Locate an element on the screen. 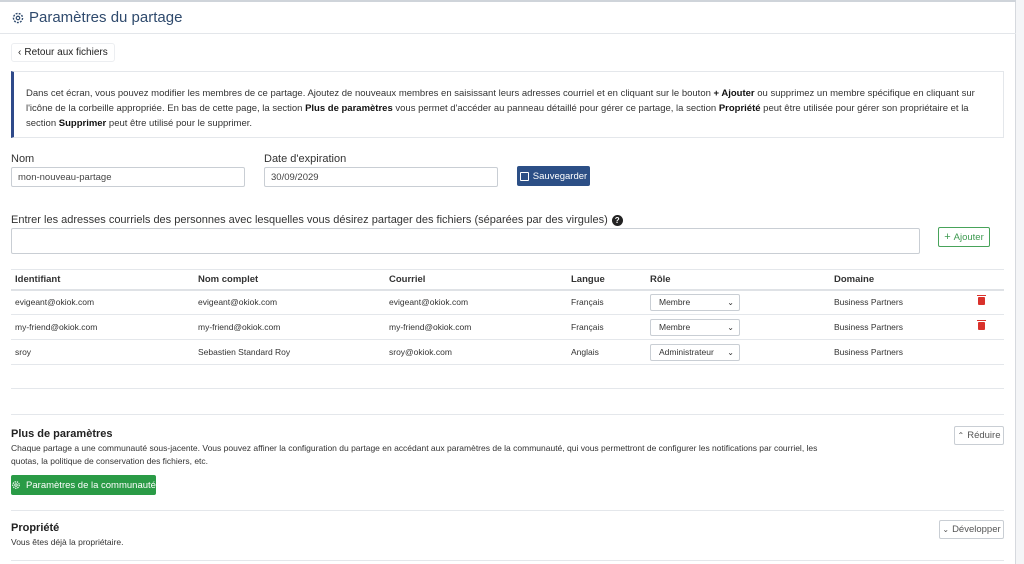  col-email: Courriel is located at coordinates (476, 280).